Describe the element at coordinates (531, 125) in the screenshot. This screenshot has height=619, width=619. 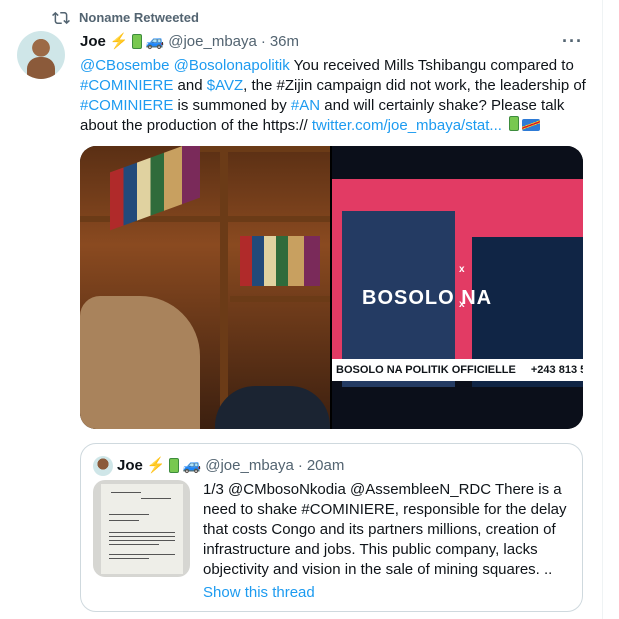
I see `drc-flag-icon` at that location.